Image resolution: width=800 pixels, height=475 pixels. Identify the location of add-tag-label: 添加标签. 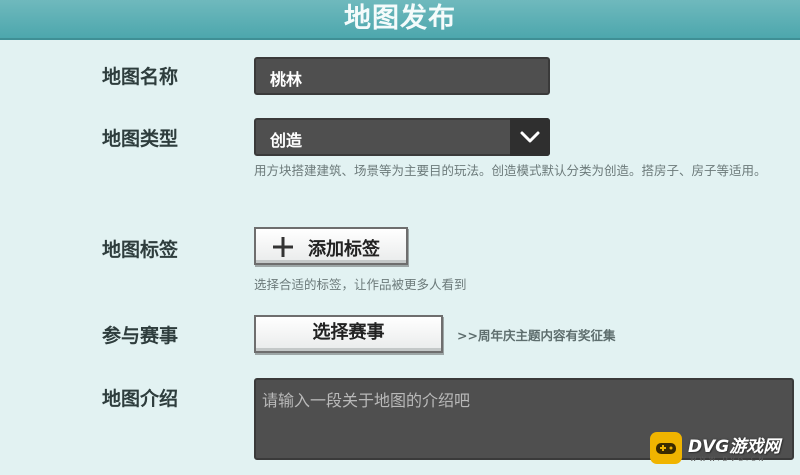
(344, 249).